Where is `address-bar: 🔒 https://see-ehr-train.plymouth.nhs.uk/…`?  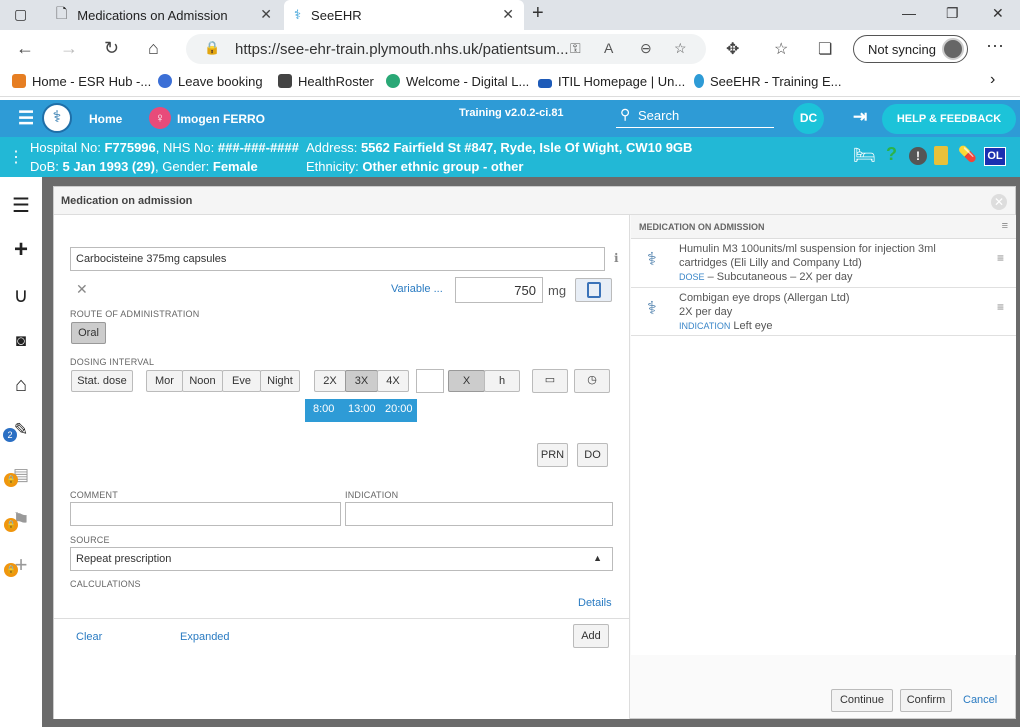
address-bar: 🔒 https://see-ehr-train.plymouth.nhs.uk/… is located at coordinates (446, 49).